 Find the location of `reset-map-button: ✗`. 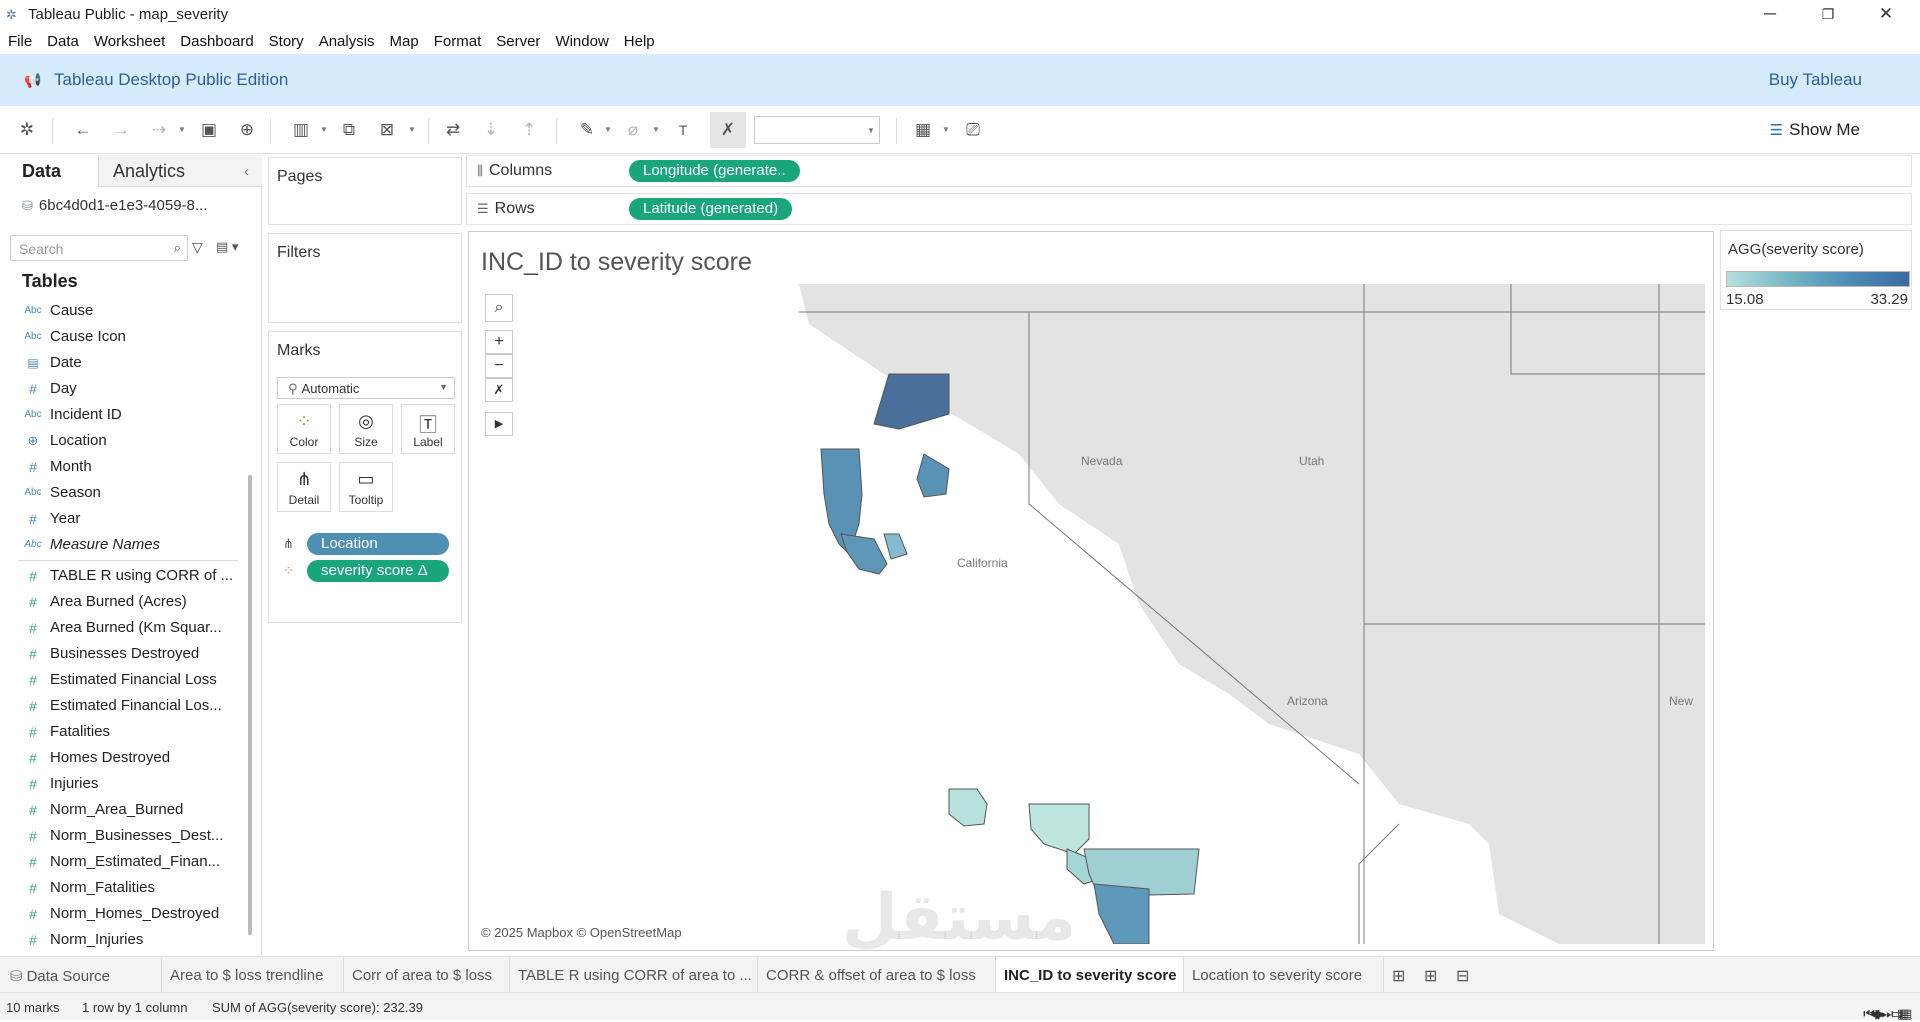

reset-map-button: ✗ is located at coordinates (499, 390).